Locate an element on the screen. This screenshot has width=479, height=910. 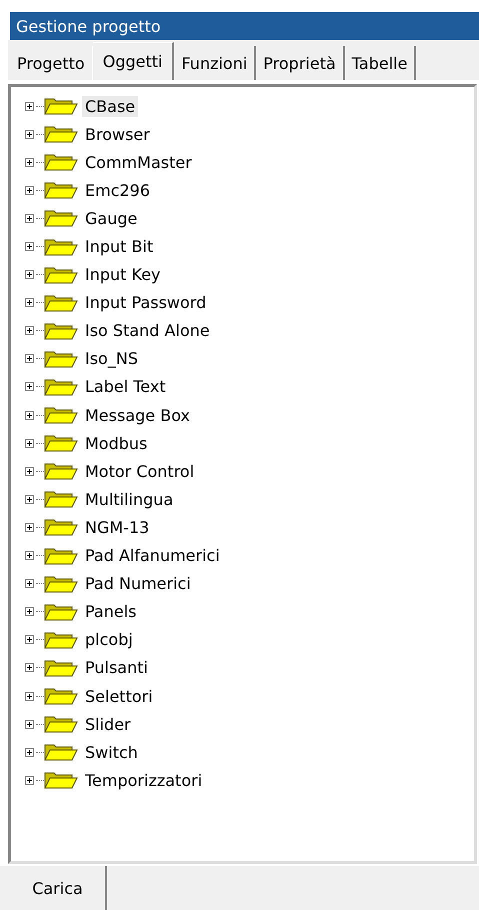
tree-item: Switch is located at coordinates (111, 752).